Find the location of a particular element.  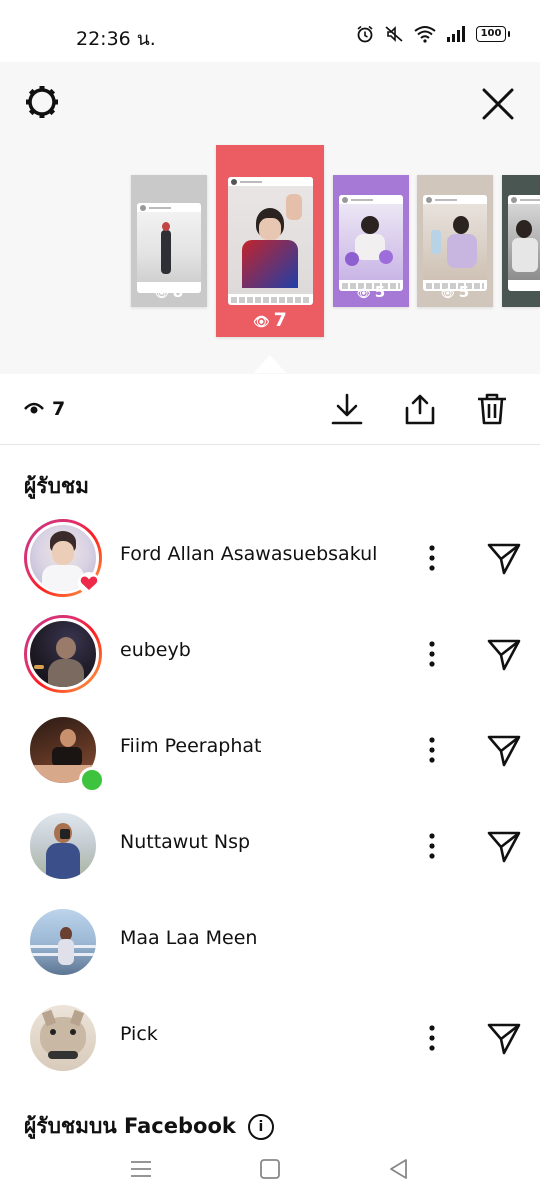

viewer-name: Ford Allan Asawasuebsakul is located at coordinates (248, 554).